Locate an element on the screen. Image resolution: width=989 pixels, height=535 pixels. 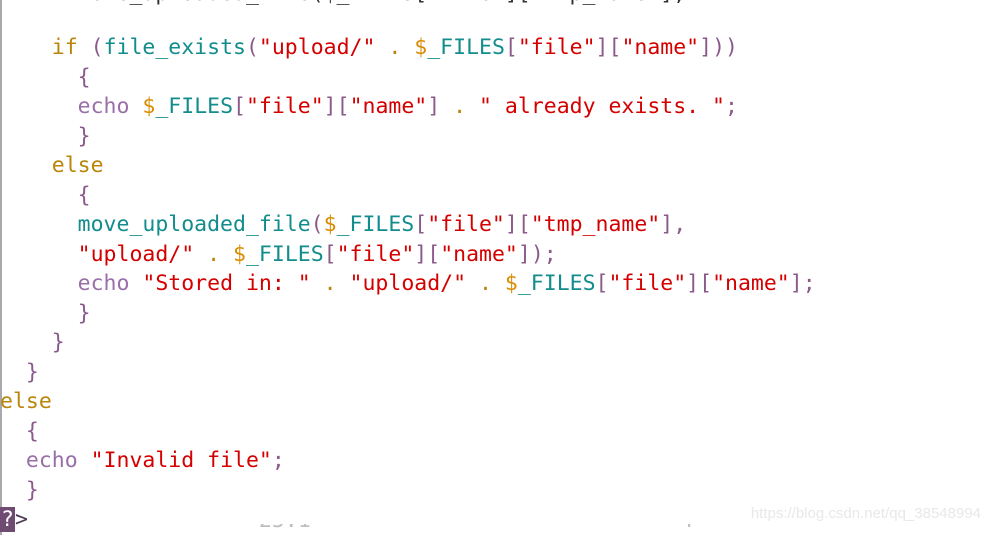
clipped-line-text-bottom: 25.1 P is located at coordinates (349, 529).